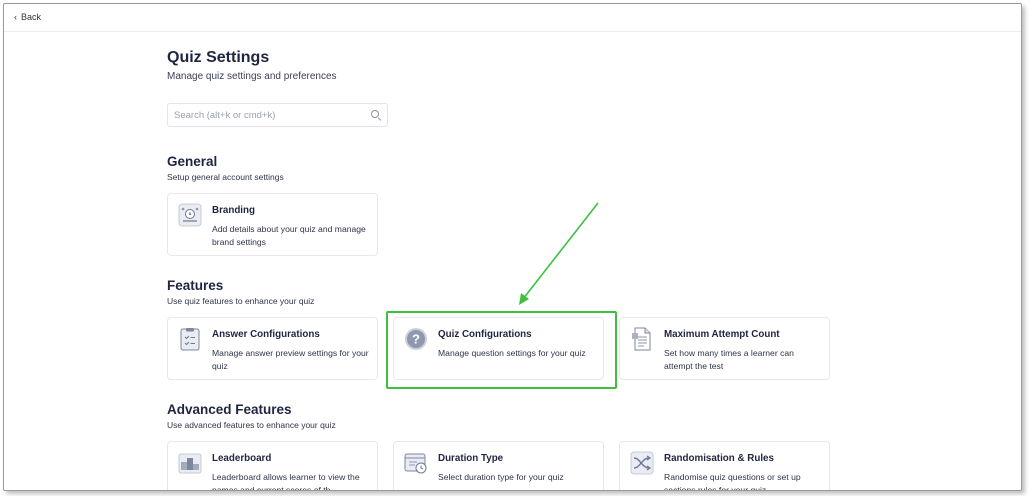 The width and height of the screenshot is (1032, 496). Describe the element at coordinates (642, 463) in the screenshot. I see `shuffle-icon` at that location.